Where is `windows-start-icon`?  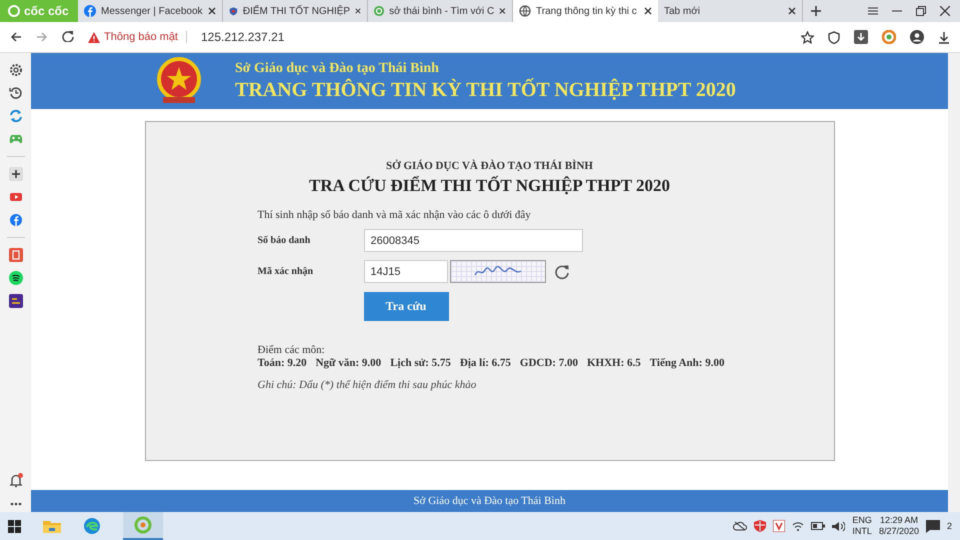
windows-start-icon is located at coordinates (14, 526).